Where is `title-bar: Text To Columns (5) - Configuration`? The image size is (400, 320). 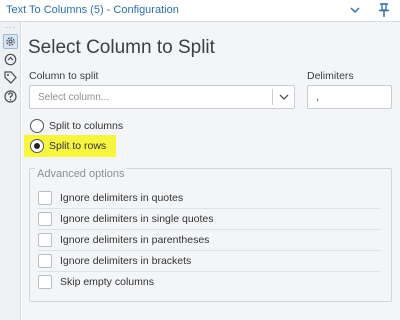 title-bar: Text To Columns (5) - Configuration is located at coordinates (200, 11).